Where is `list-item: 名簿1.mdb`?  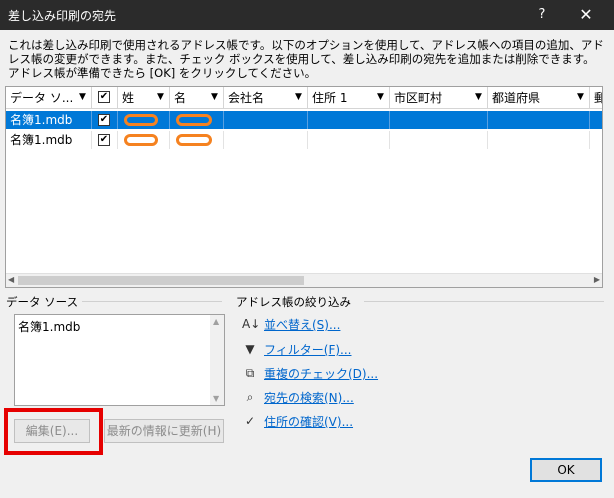 list-item: 名簿1.mdb is located at coordinates (49, 326).